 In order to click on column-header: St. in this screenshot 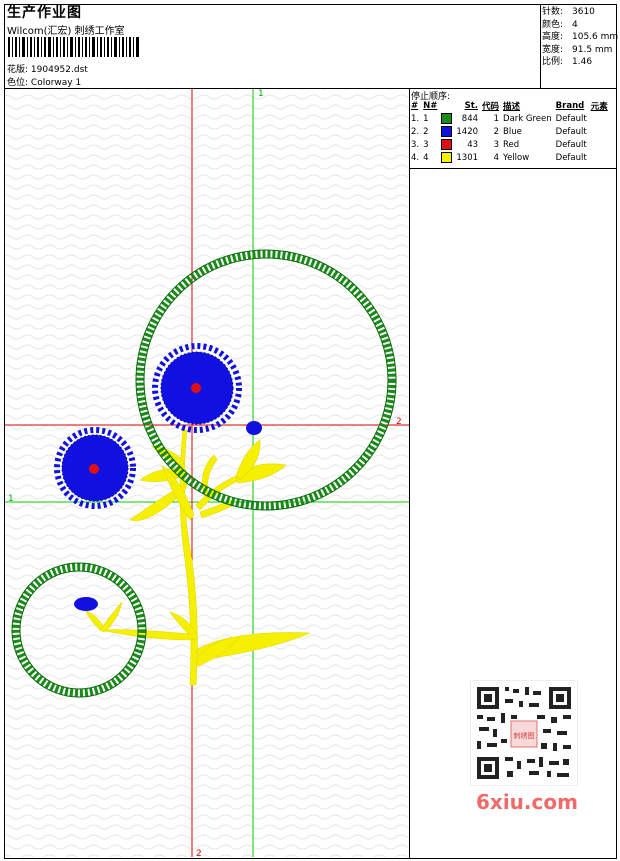, I will do `click(471, 105)`.